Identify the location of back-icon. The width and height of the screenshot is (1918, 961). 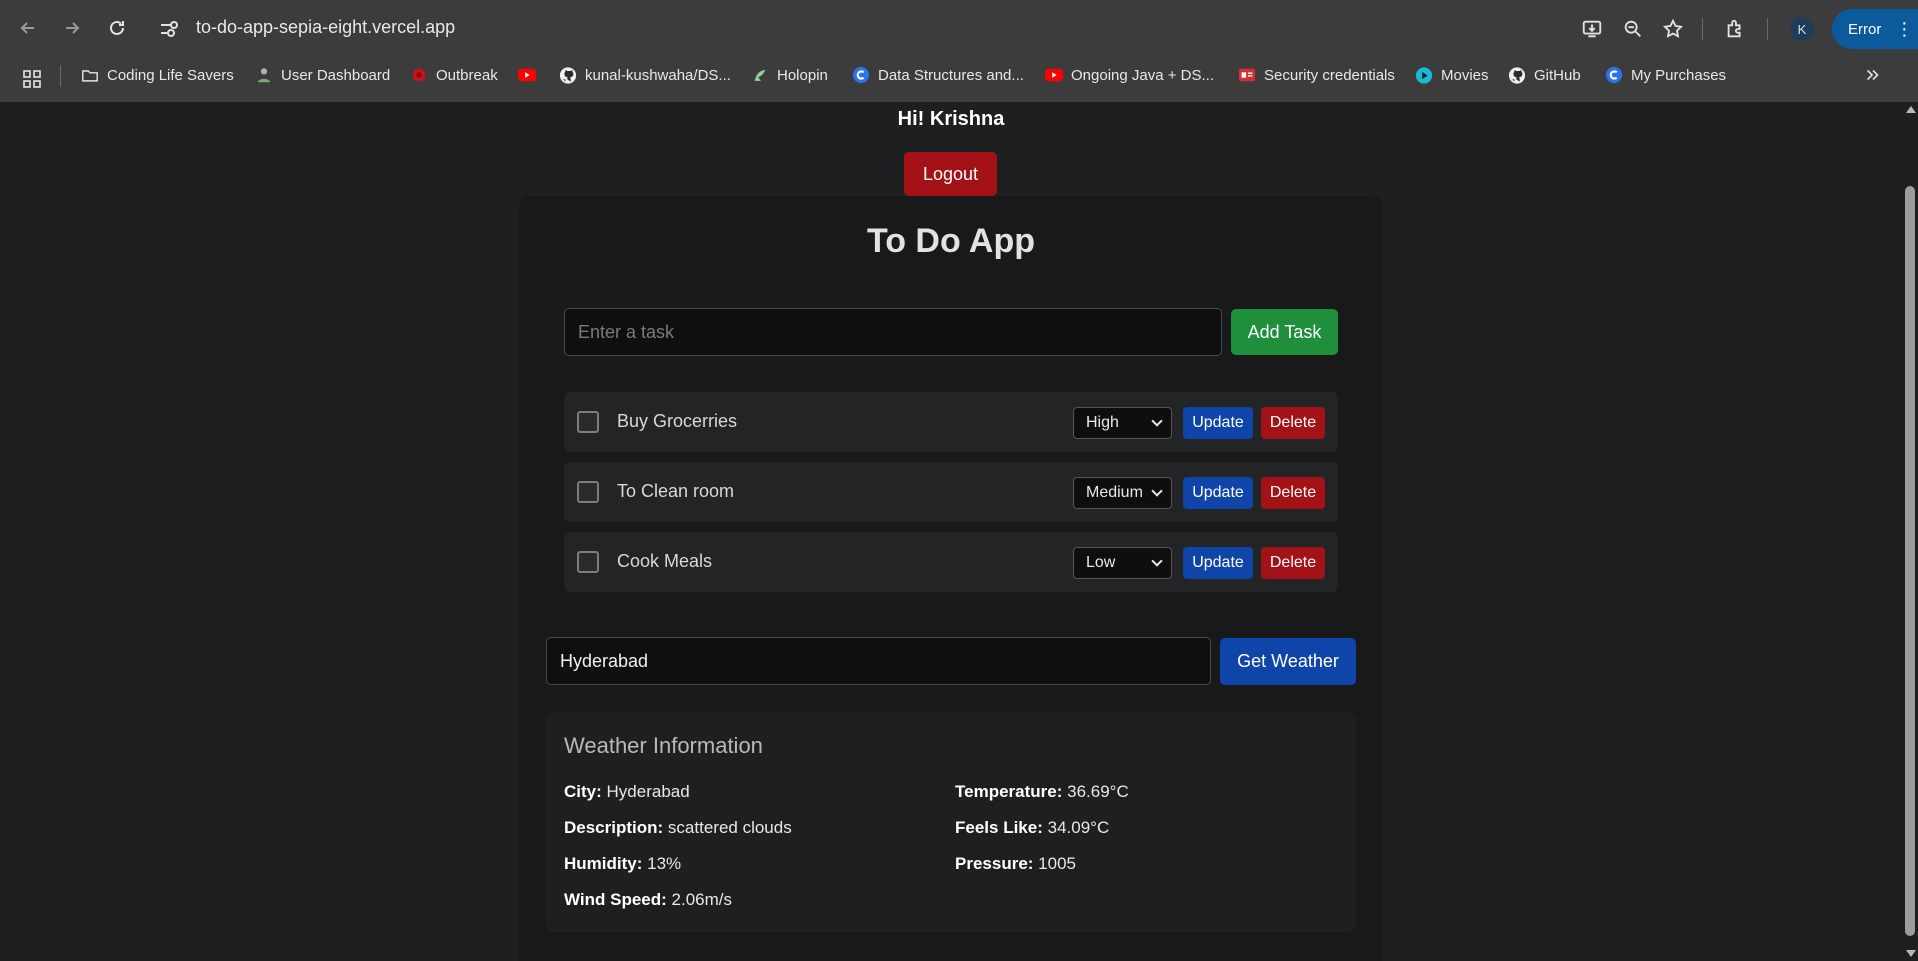
(28, 28).